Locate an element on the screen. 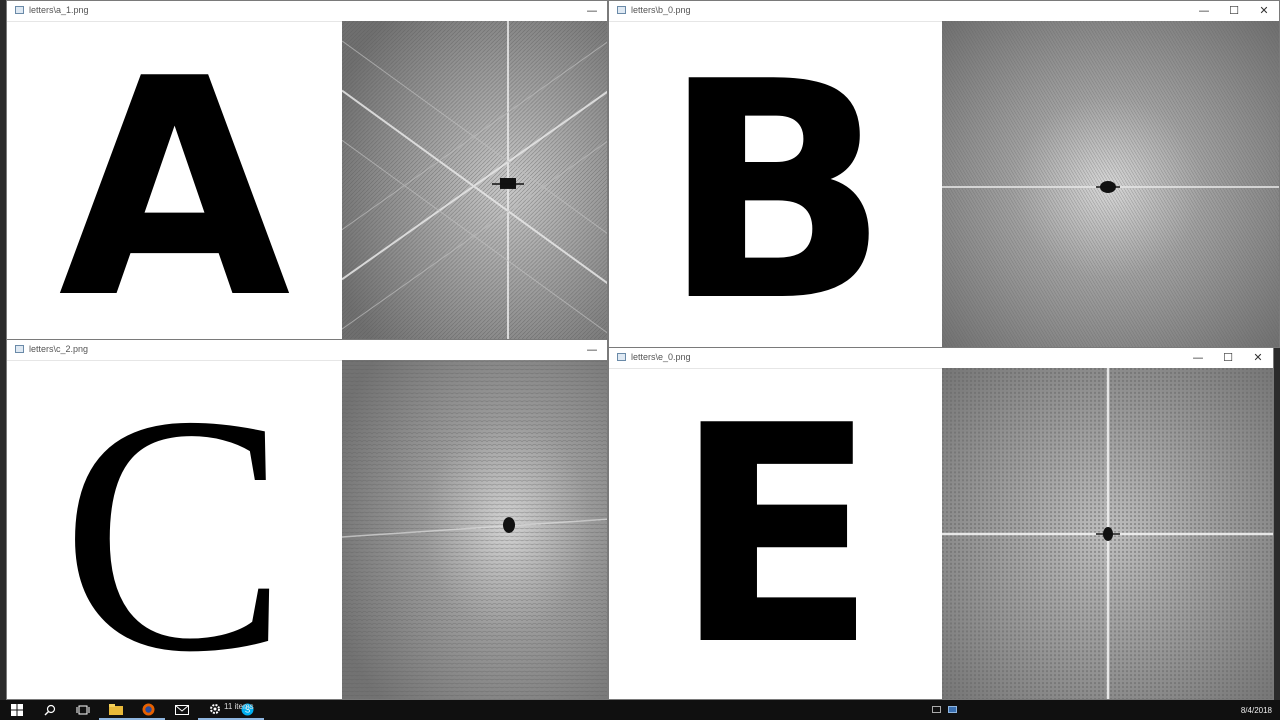  file-explorer-icon is located at coordinates (115, 710).